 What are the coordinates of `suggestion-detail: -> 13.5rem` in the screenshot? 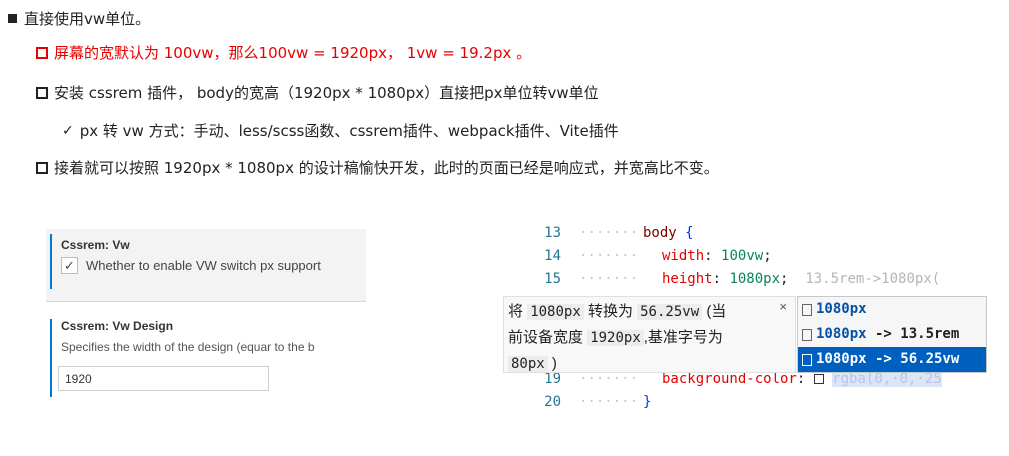 It's located at (913, 334).